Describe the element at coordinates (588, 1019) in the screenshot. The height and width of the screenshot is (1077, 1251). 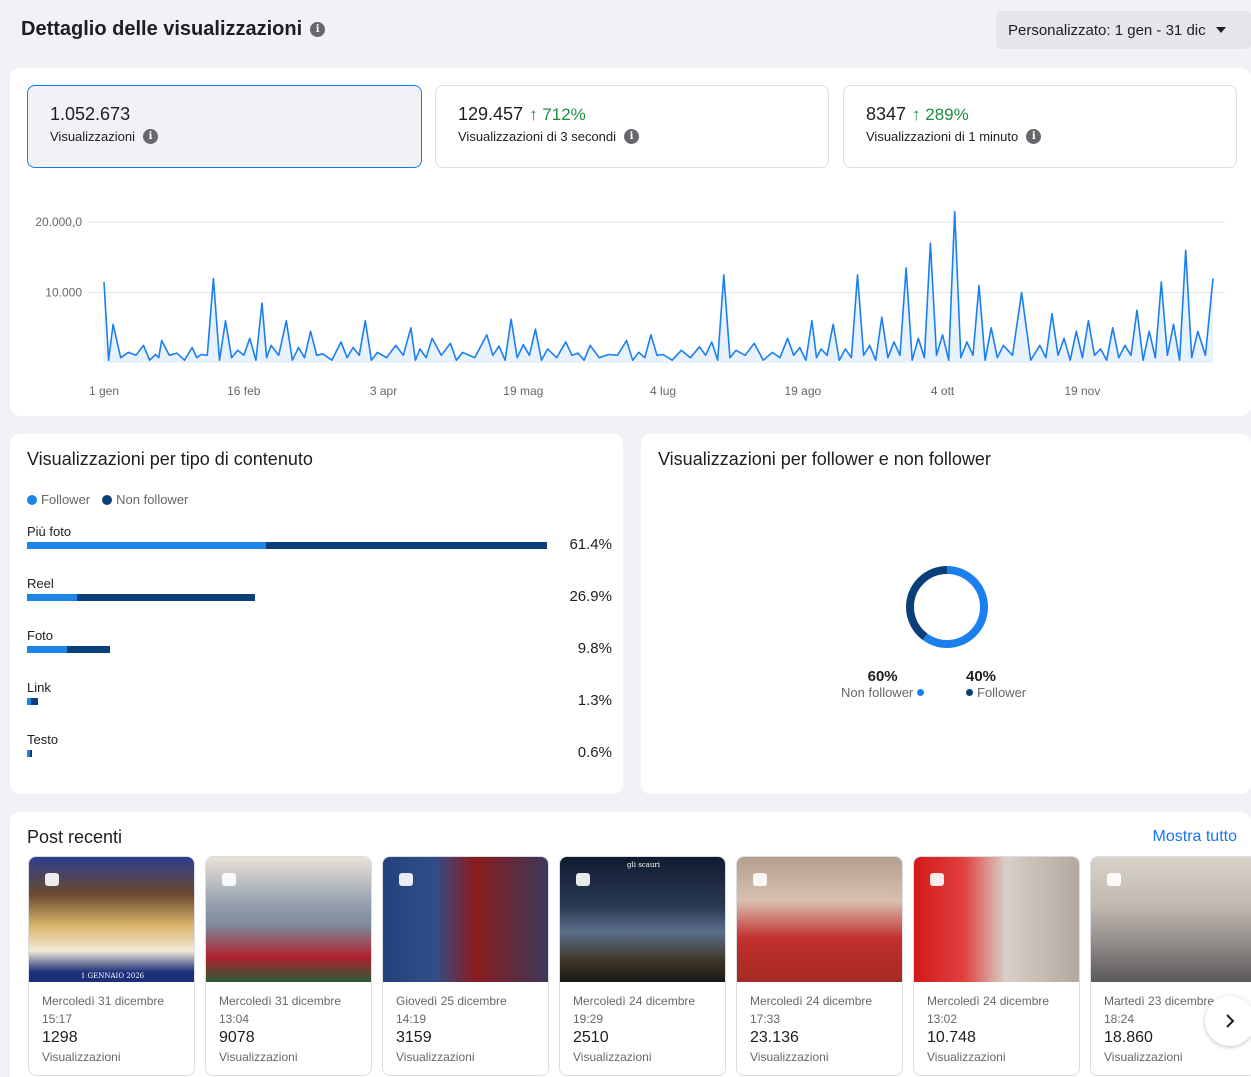
I see `post-date-time: 19:29` at that location.